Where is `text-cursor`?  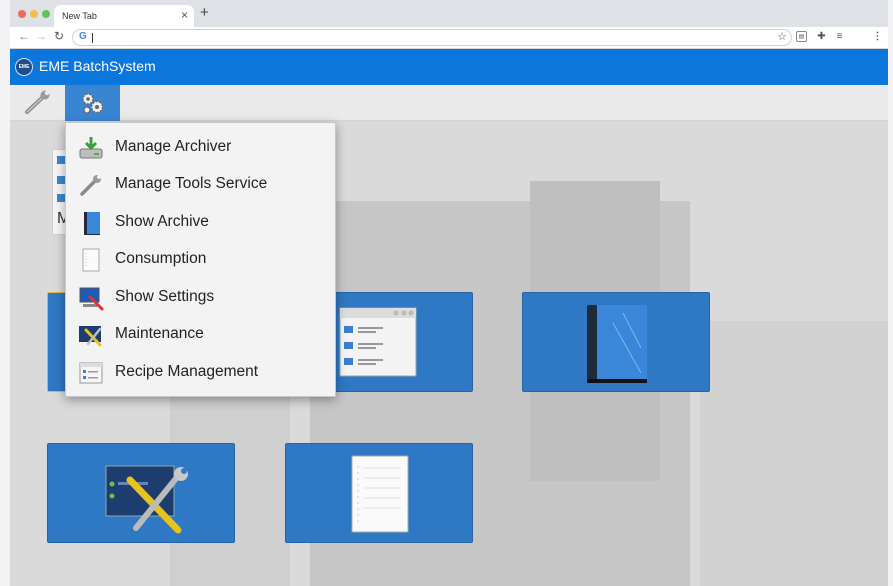
text-cursor is located at coordinates (92, 38).